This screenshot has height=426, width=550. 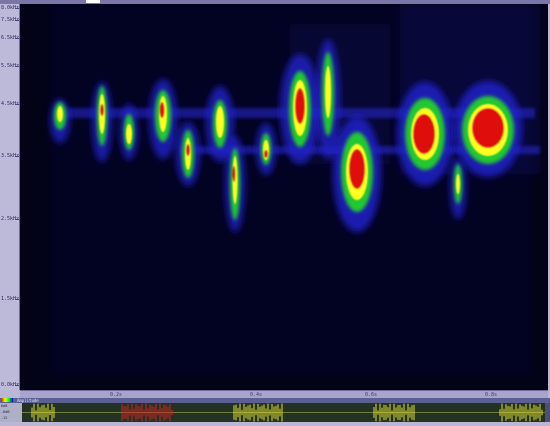 What do you see at coordinates (4, 406) in the screenshot?
I see `amp-tick-label: 6dB` at bounding box center [4, 406].